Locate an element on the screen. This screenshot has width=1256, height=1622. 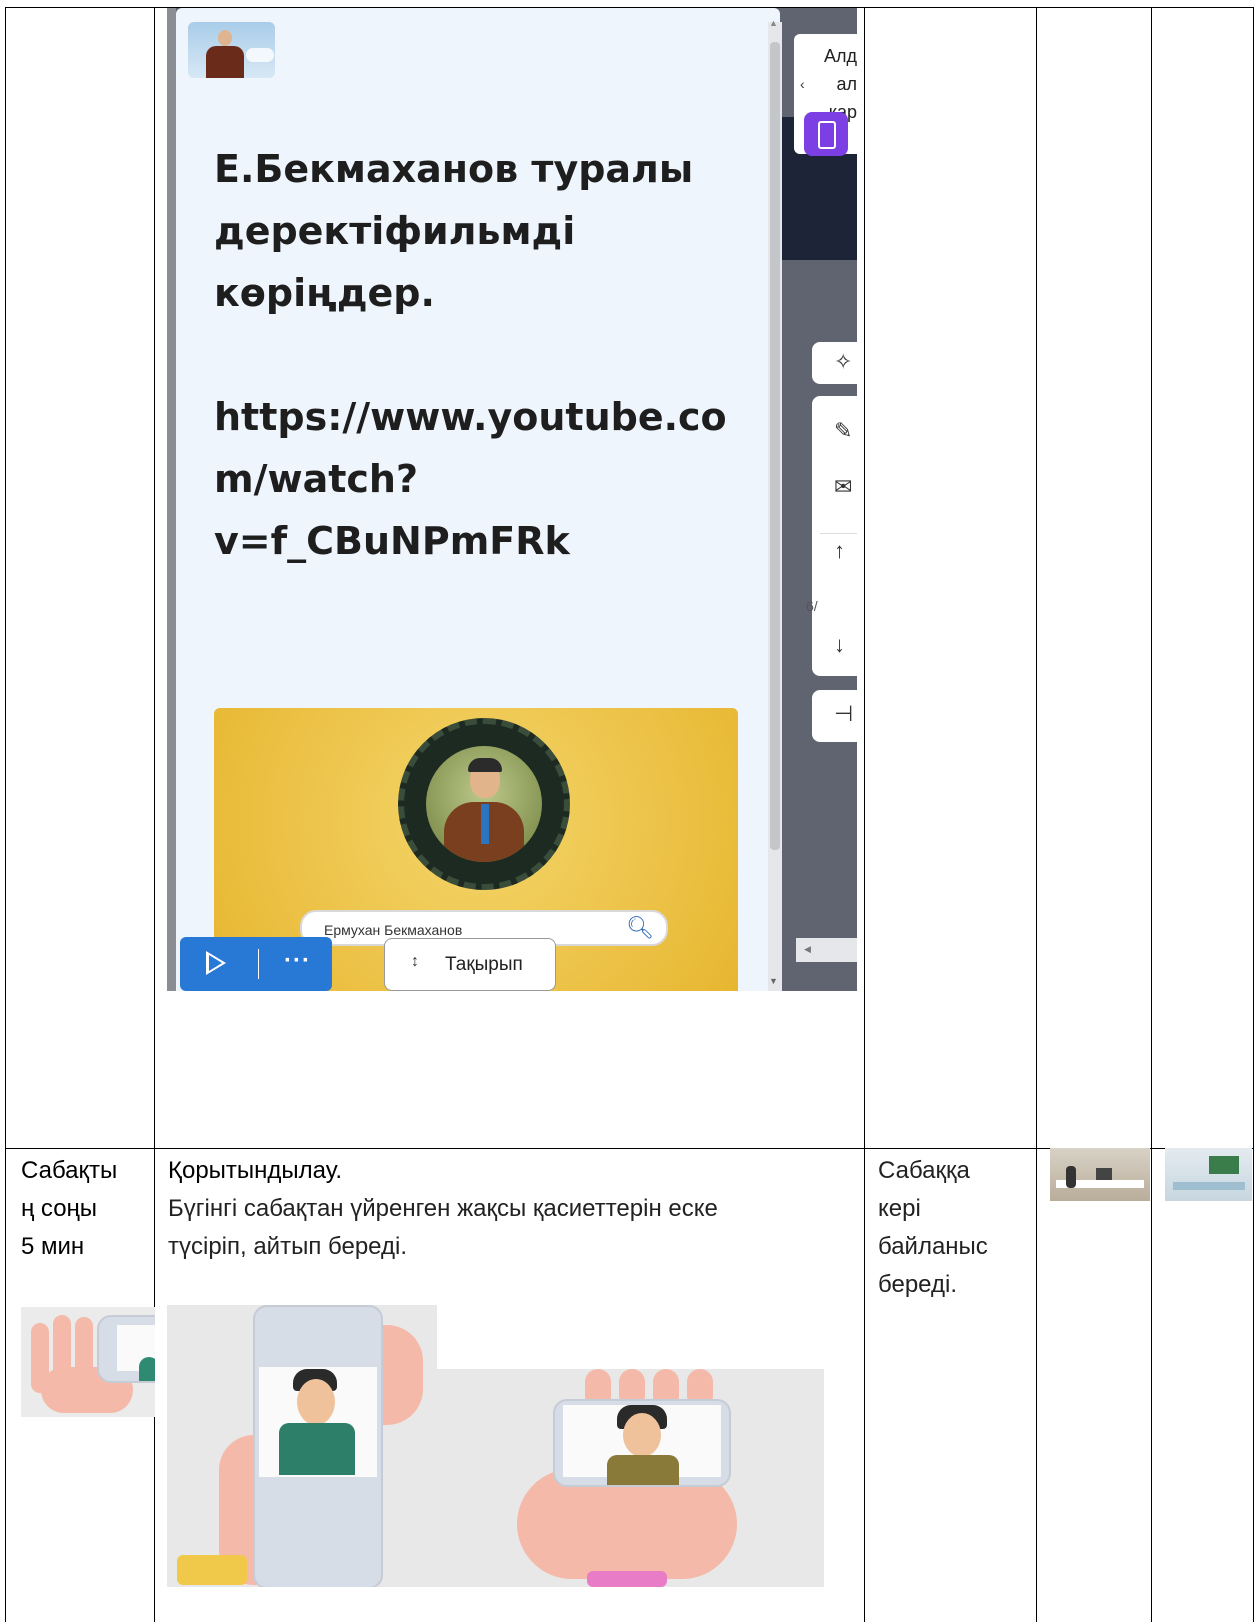
tool-stack-box: ✎ ✉ ↑ ↓ is located at coordinates (834, 536).